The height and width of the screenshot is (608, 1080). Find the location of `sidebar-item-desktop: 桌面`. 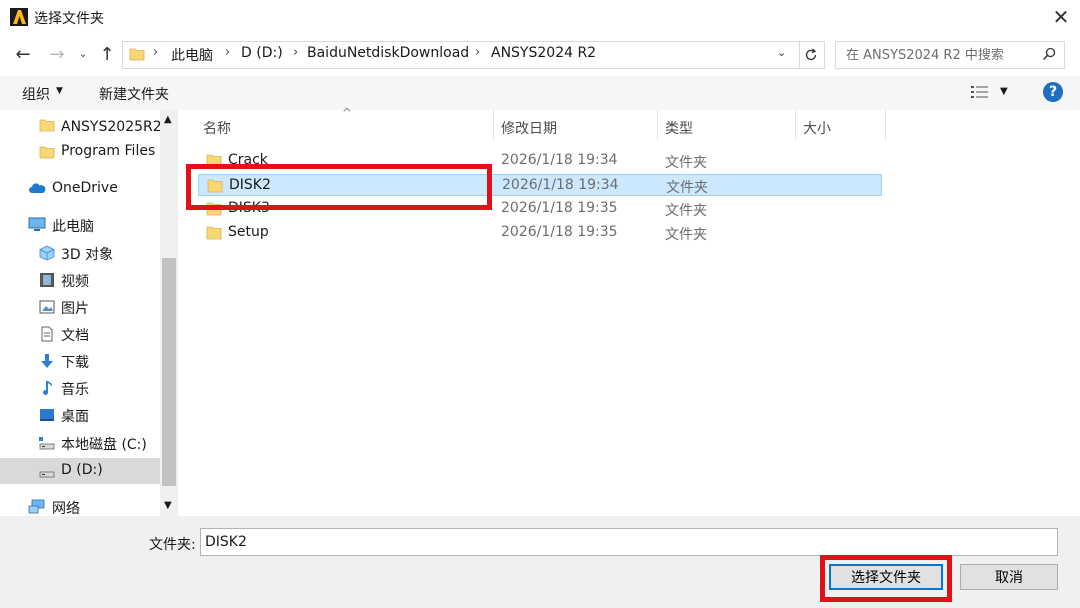

sidebar-item-desktop: 桌面 is located at coordinates (80, 415).